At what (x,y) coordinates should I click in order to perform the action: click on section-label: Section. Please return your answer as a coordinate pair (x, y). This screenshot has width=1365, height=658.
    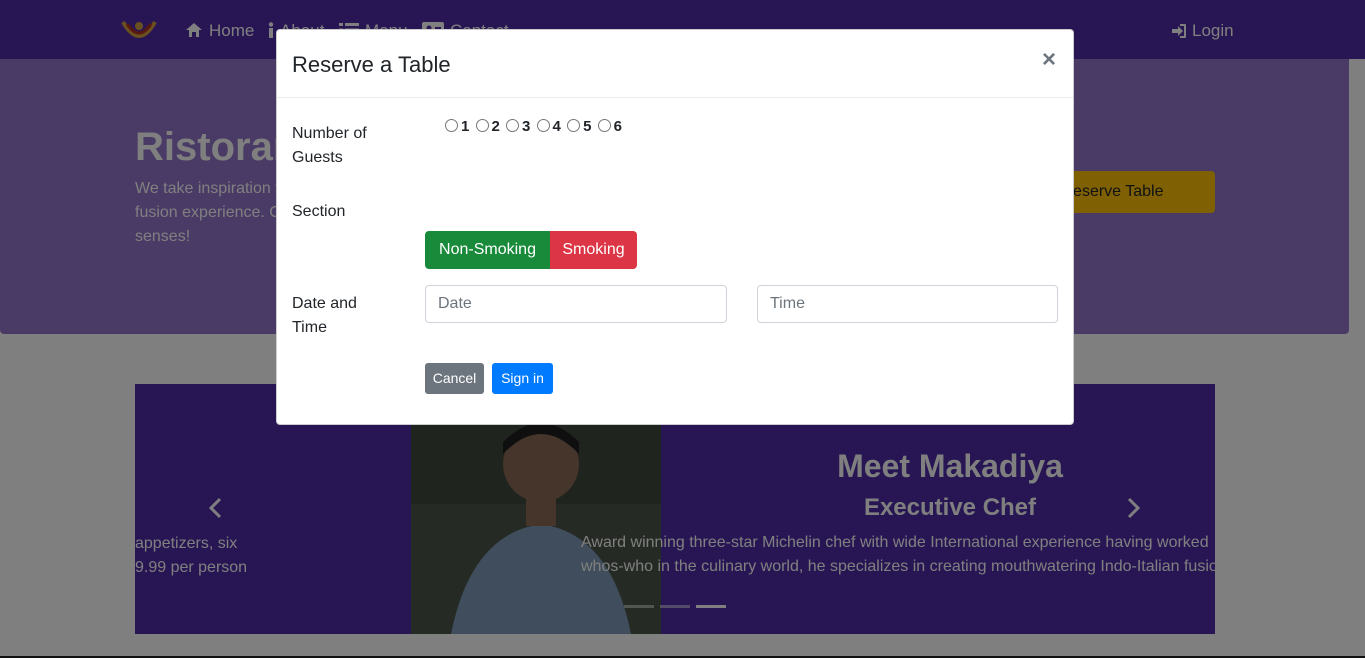
    Looking at the image, I should click on (319, 211).